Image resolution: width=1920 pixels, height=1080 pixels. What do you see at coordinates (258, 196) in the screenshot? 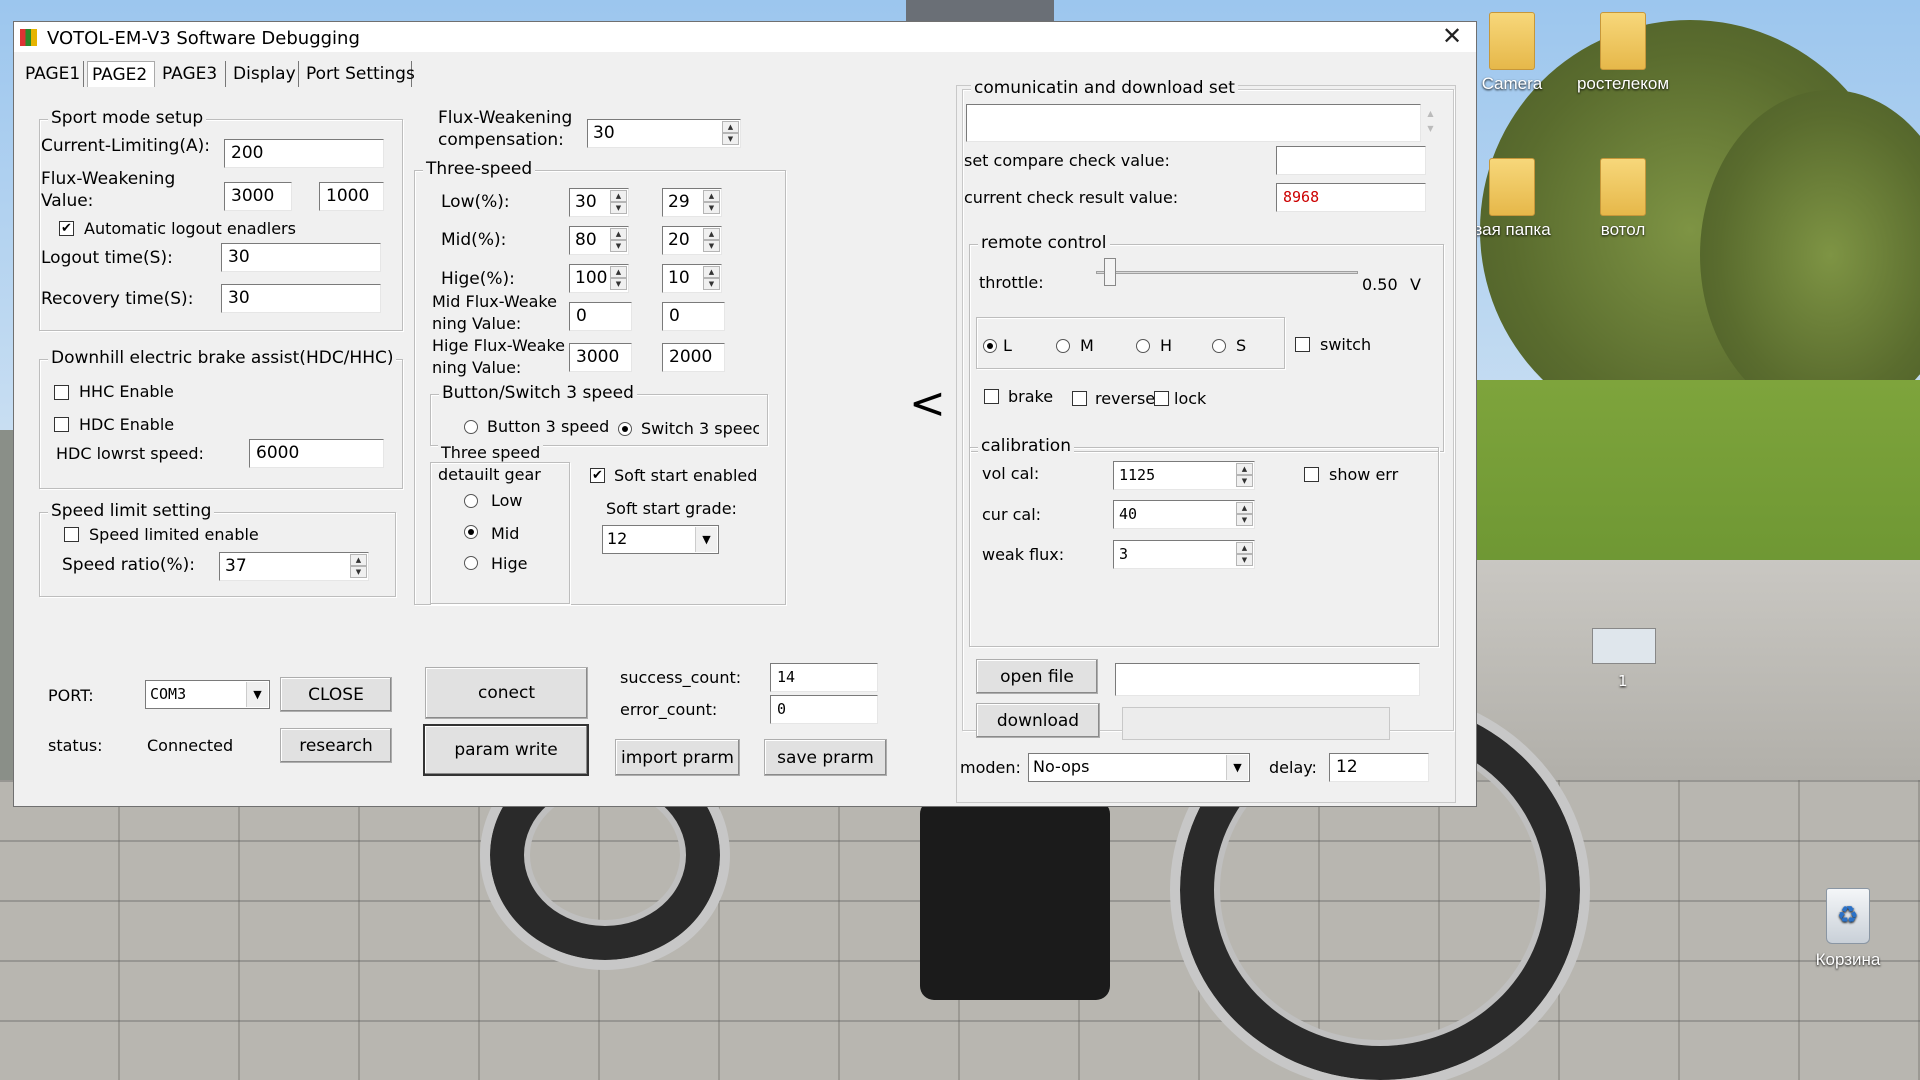
I see `flux-value-input-1: 3000` at bounding box center [258, 196].